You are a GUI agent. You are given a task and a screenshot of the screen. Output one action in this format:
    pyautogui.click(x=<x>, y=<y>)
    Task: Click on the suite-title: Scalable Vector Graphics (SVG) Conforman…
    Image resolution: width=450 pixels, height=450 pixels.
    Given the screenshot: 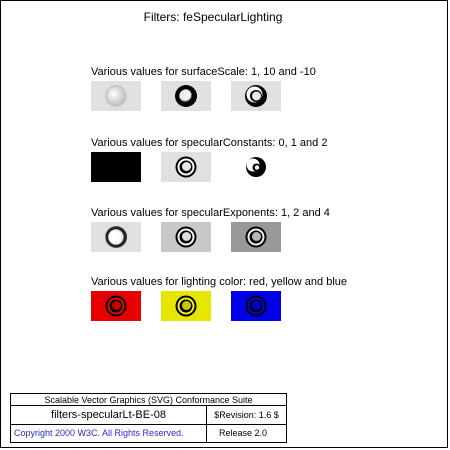 What is the action you would take?
    pyautogui.click(x=148, y=400)
    